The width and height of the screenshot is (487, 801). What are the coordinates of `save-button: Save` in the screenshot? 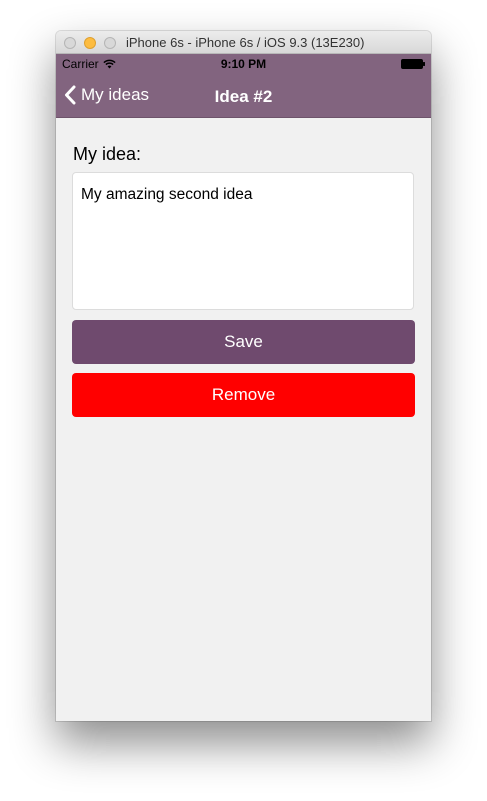 It's located at (243, 342).